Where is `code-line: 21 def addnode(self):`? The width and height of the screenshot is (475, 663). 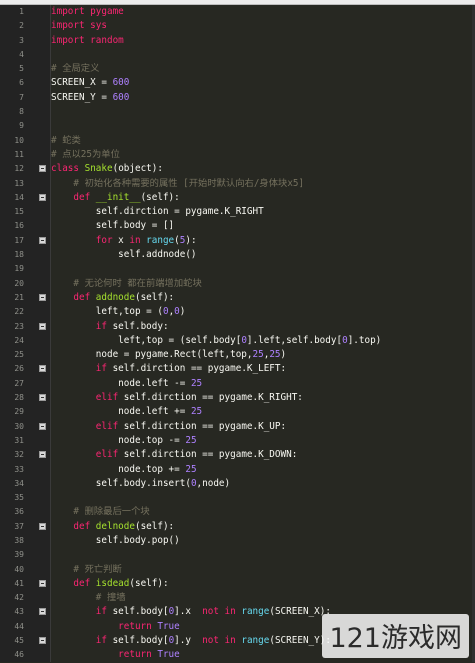
code-line: 21 def addnode(self): is located at coordinates (244, 298).